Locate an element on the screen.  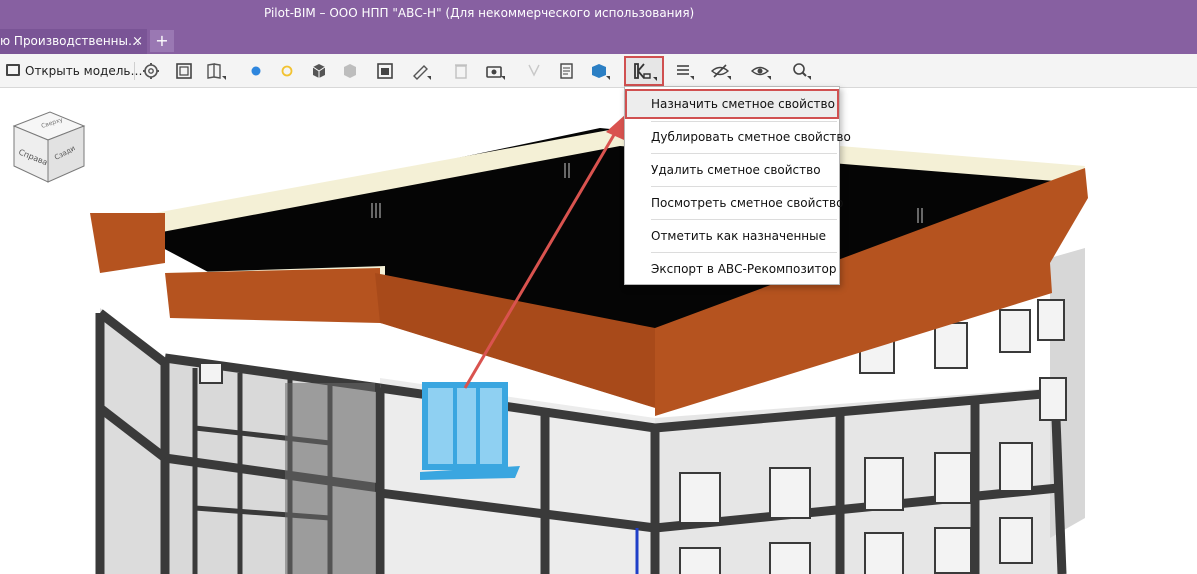
menu-item-export-recomposer: Экспорт в АВС-Рекомпозитор is located at coordinates (732, 269).